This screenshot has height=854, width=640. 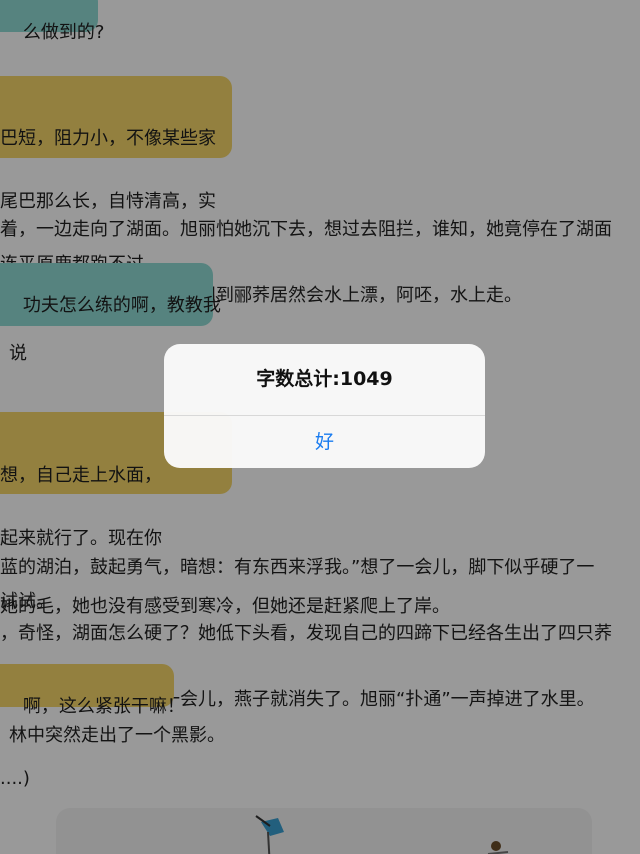 I want to click on ok-button: 好, so click(x=324, y=442).